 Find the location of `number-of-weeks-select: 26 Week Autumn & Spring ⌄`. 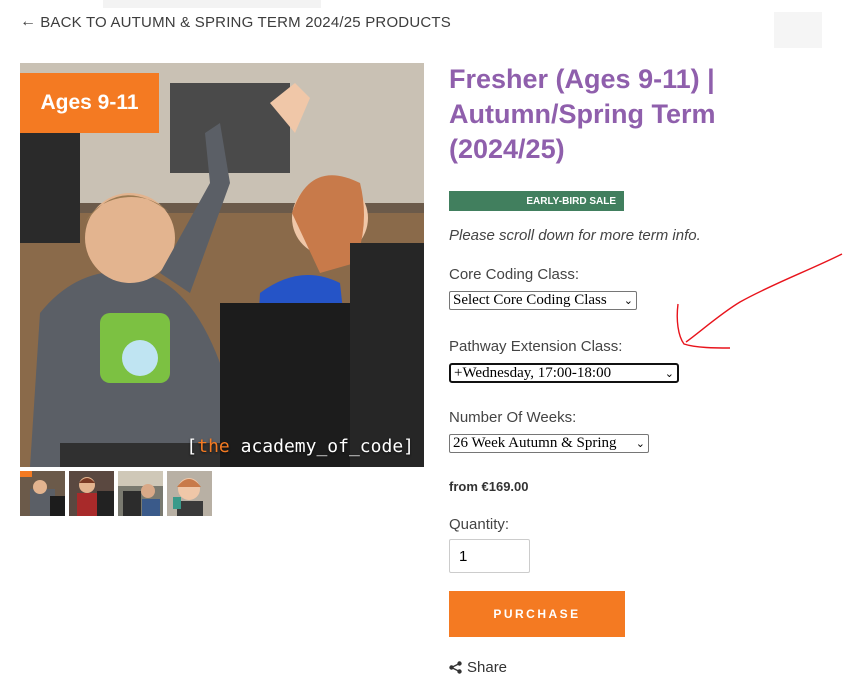

number-of-weeks-select: 26 Week Autumn & Spring ⌄ is located at coordinates (549, 443).